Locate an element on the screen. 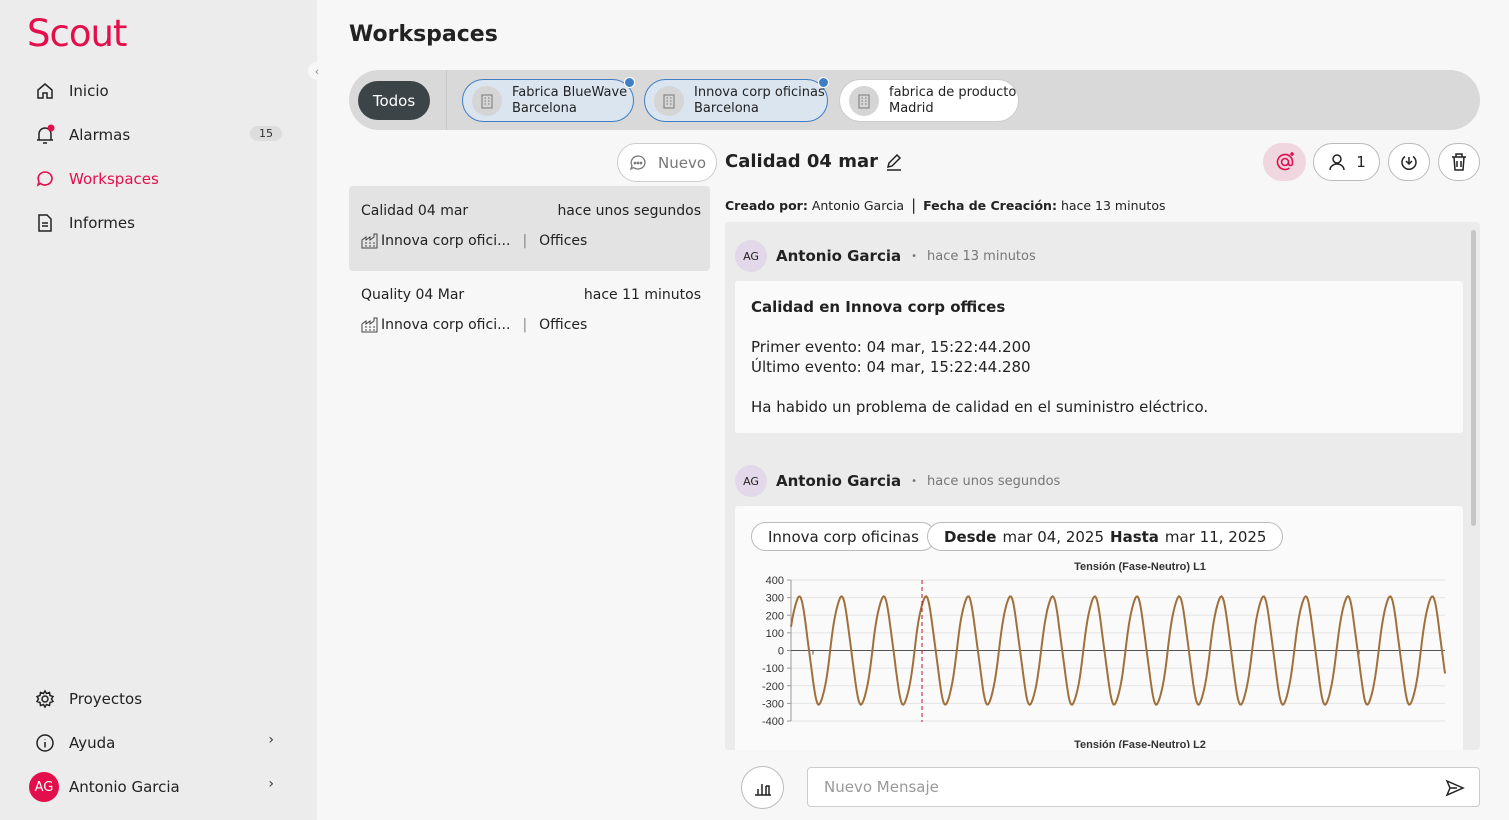 Image resolution: width=1509 pixels, height=820 pixels. insert-chart-button is located at coordinates (762, 787).